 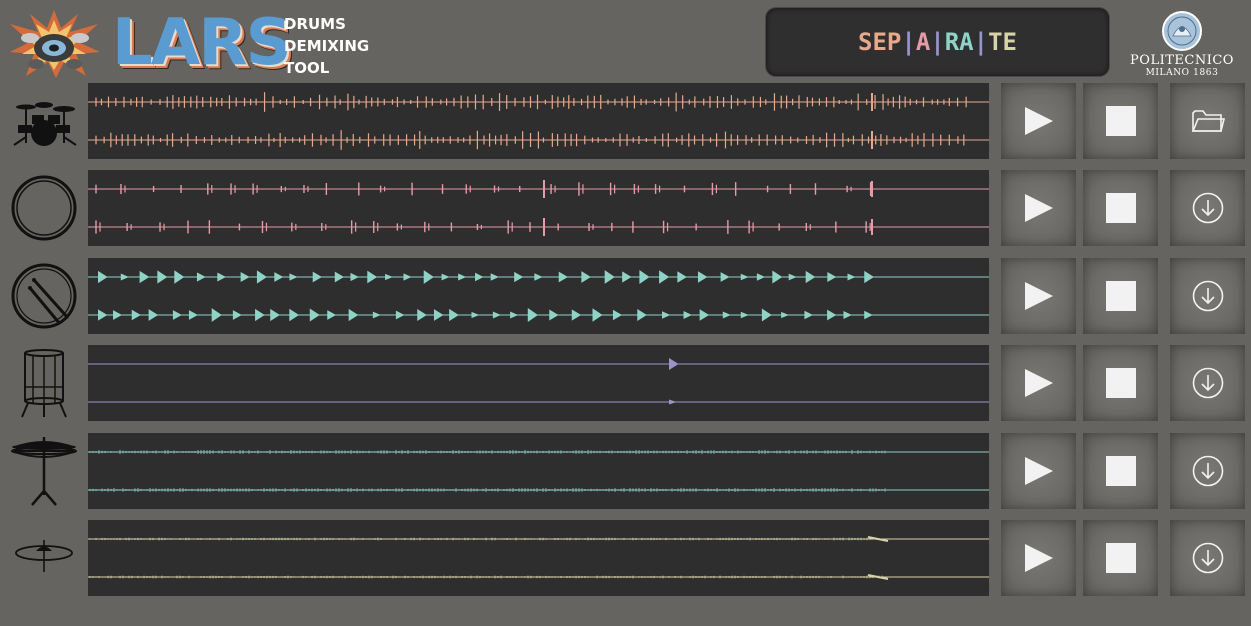 I want to click on hi-hat-icon, so click(x=44, y=471).